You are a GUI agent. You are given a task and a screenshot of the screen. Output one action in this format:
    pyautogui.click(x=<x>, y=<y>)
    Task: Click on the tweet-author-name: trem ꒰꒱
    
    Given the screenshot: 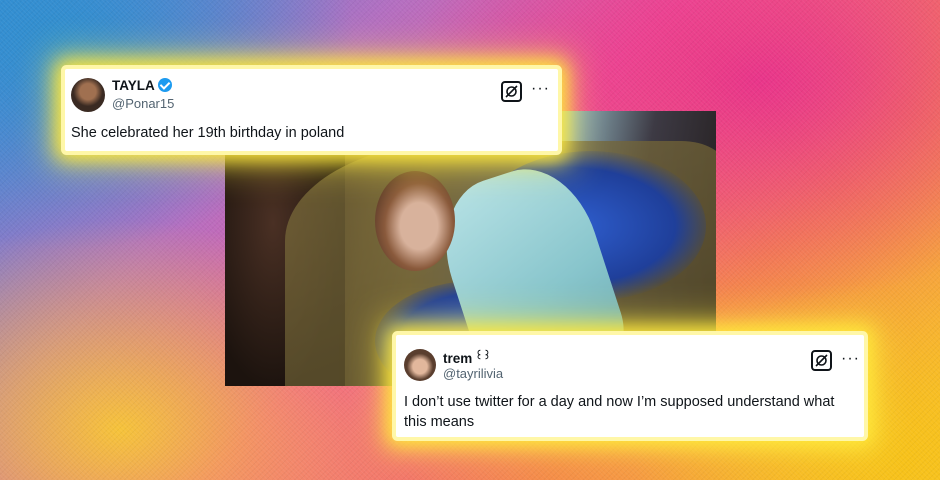 What is the action you would take?
    pyautogui.click(x=467, y=357)
    